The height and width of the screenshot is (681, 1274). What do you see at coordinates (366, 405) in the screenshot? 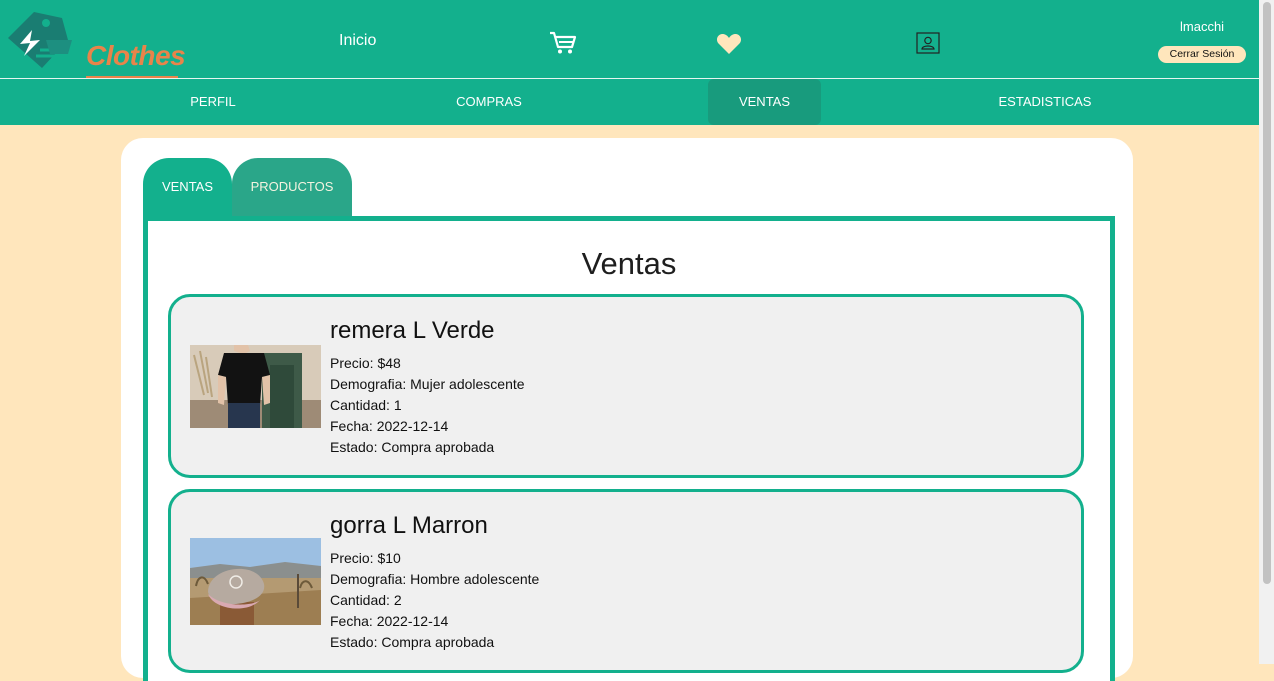
I see `sale-quantity: Cantidad: 1` at bounding box center [366, 405].